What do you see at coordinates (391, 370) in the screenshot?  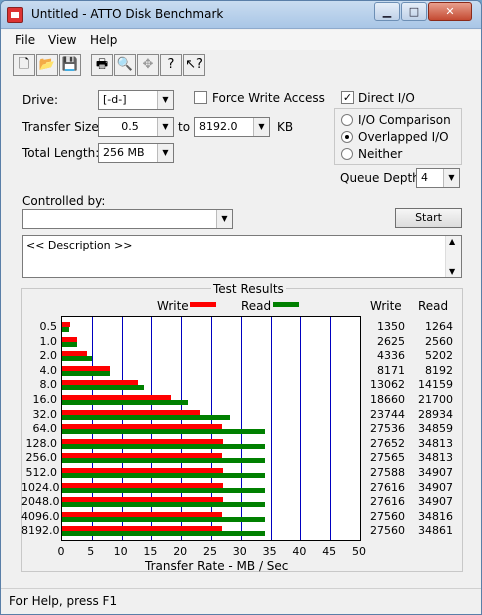 I see `write-value: 8171` at bounding box center [391, 370].